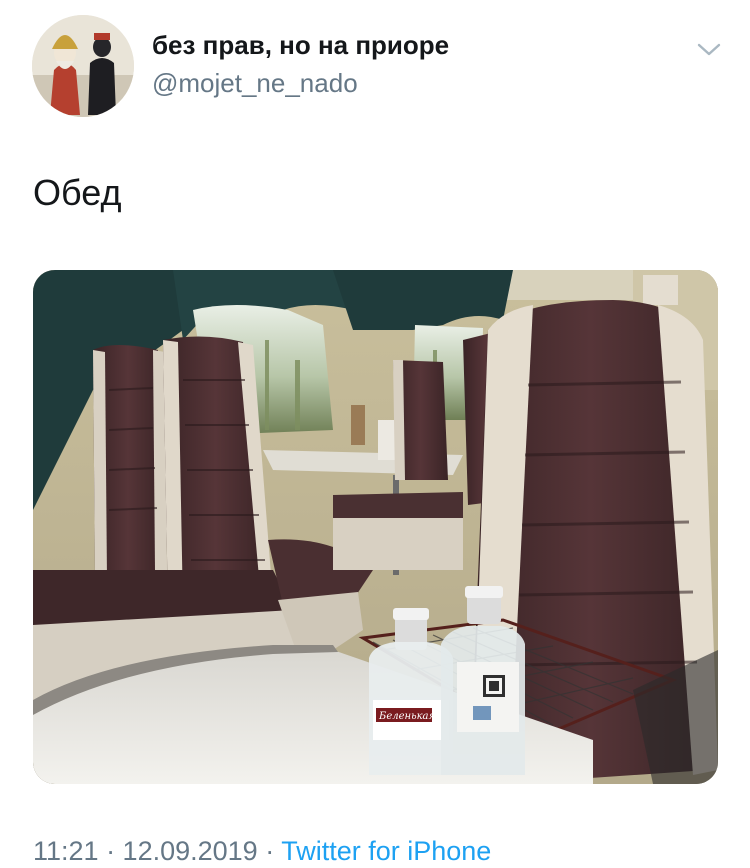  I want to click on chevron-down-icon, so click(709, 49).